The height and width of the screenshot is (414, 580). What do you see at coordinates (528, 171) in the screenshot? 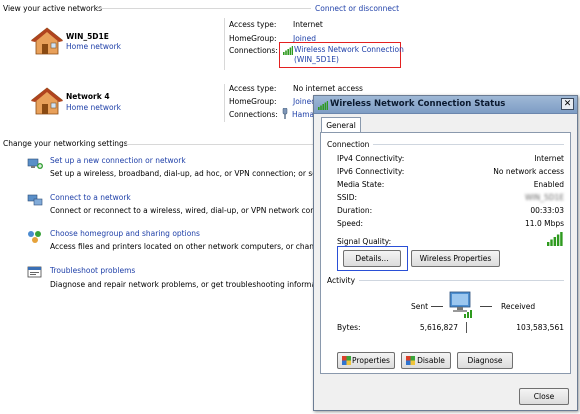
I see `ipv6-value: No network access` at bounding box center [528, 171].